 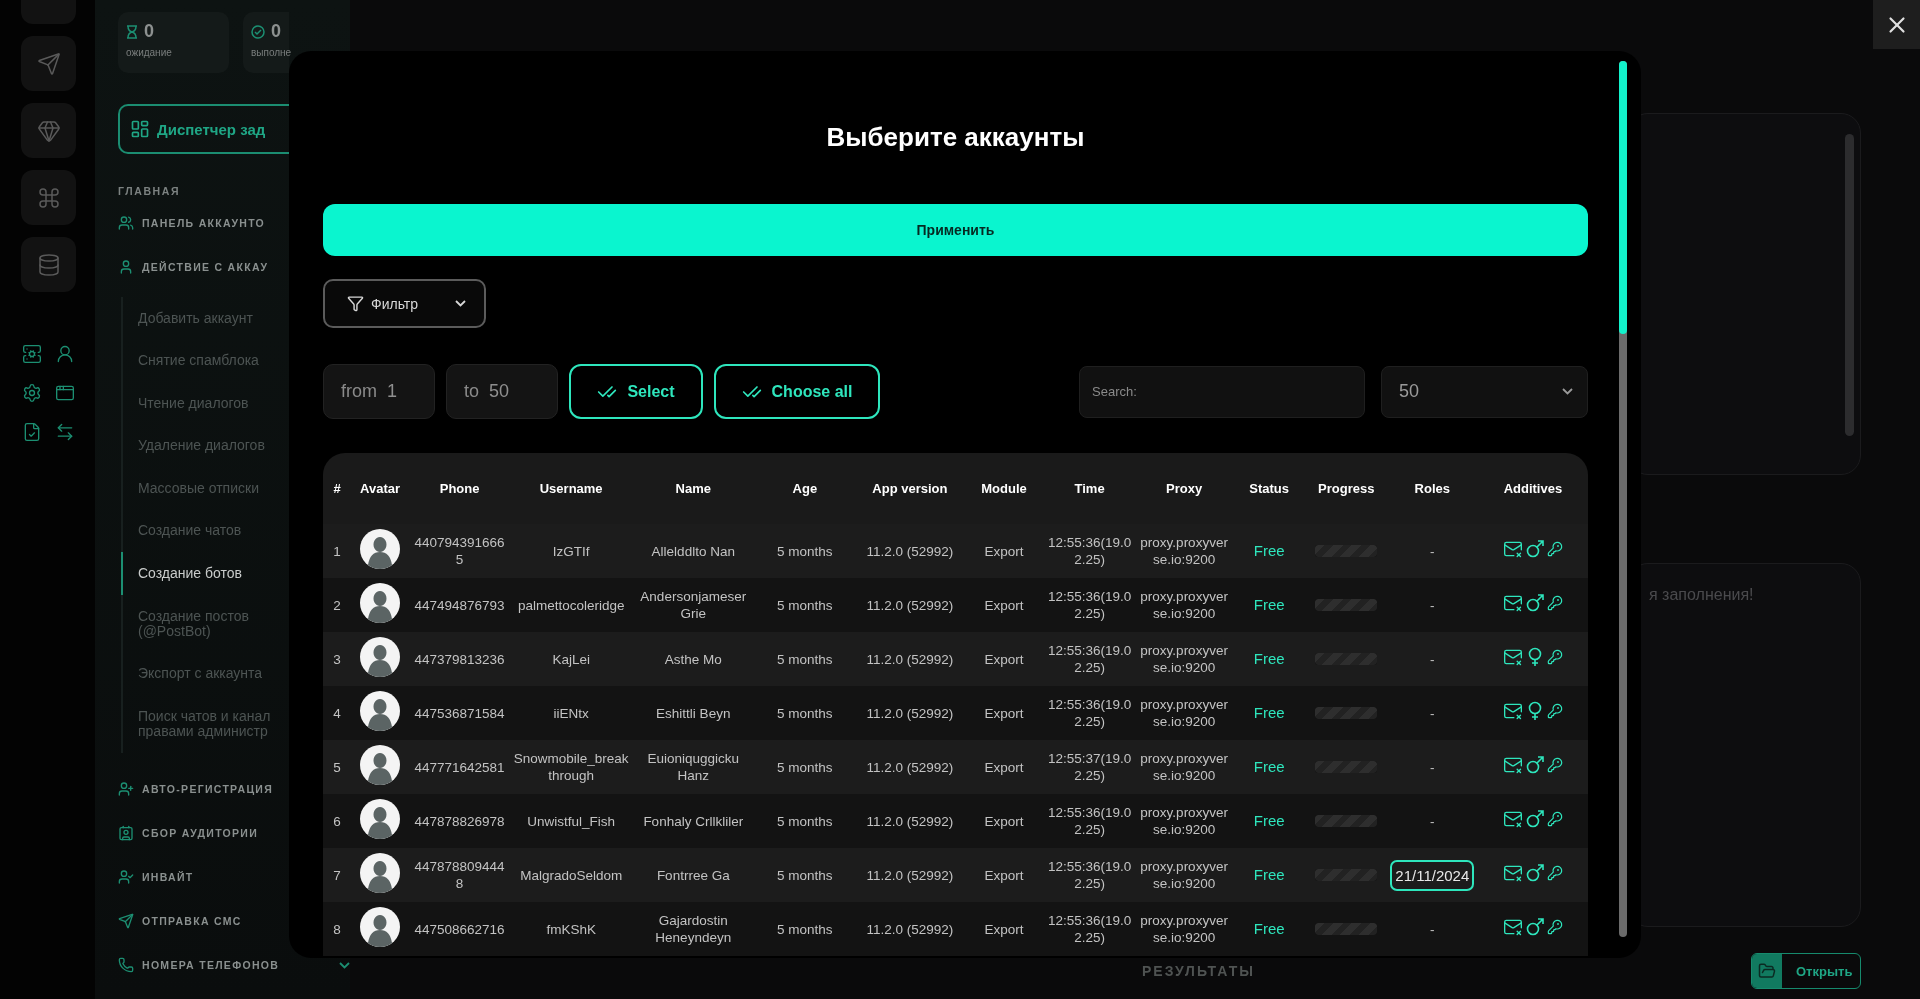 I want to click on name-cell: Allelddlto Nan, so click(x=693, y=551).